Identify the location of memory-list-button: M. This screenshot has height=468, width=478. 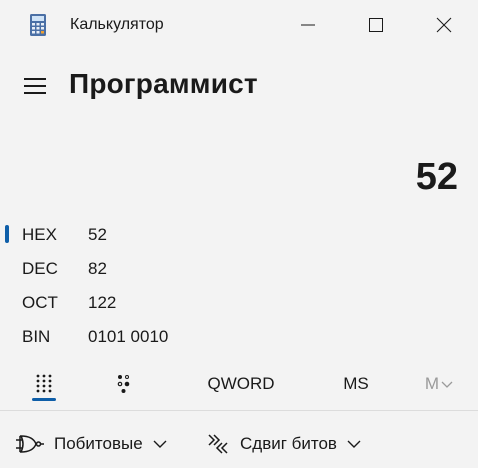
(439, 384).